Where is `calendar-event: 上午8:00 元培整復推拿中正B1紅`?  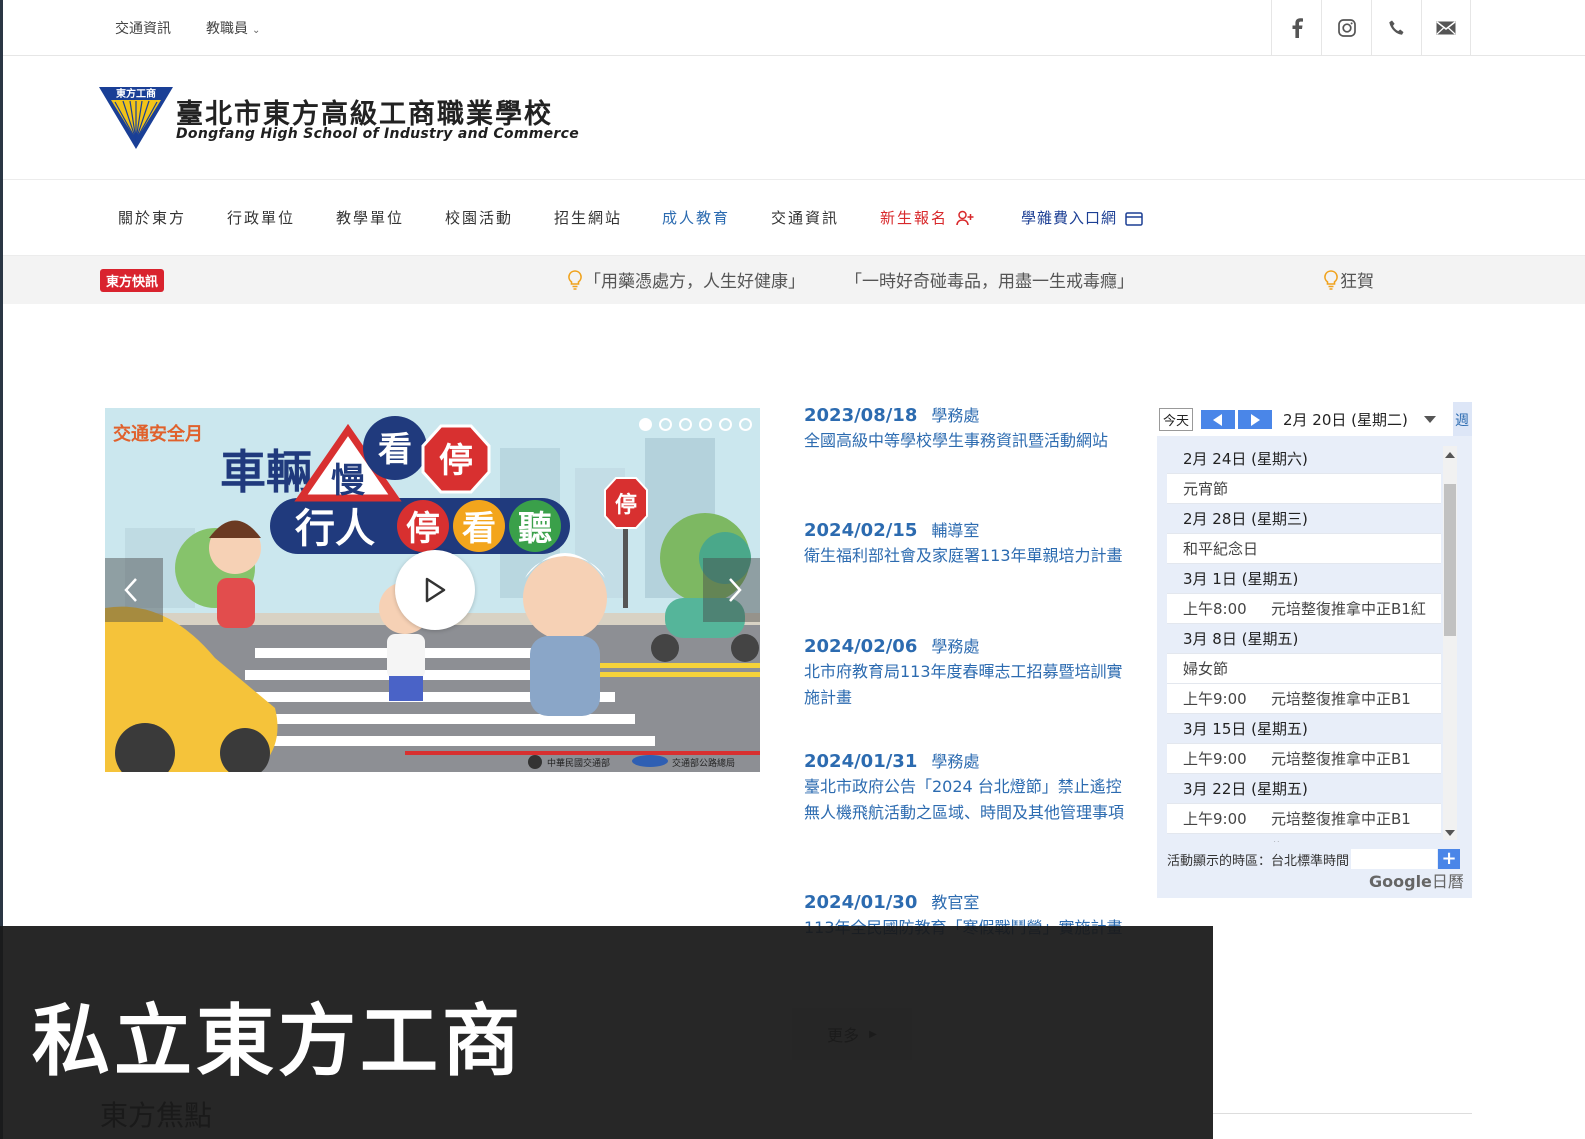
calendar-event: 上午8:00 元培整復推拿中正B1紅 is located at coordinates (1304, 609).